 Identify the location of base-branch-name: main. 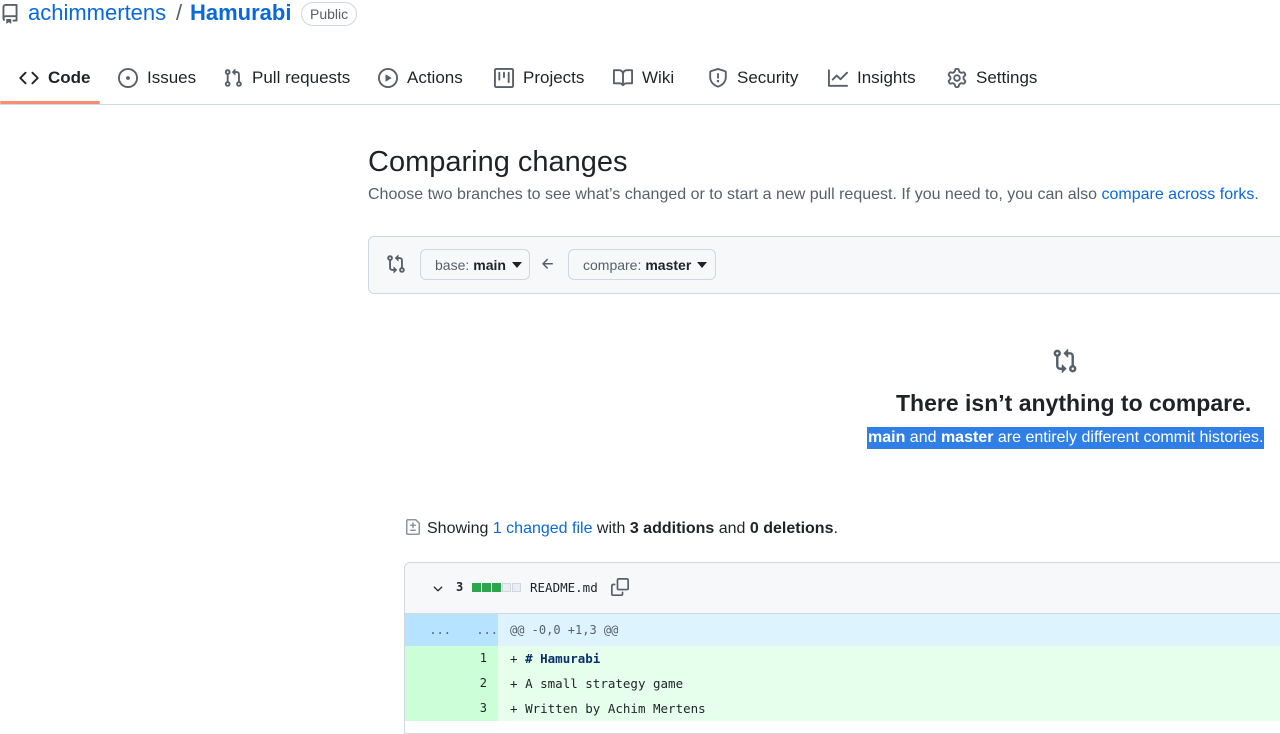
(489, 264).